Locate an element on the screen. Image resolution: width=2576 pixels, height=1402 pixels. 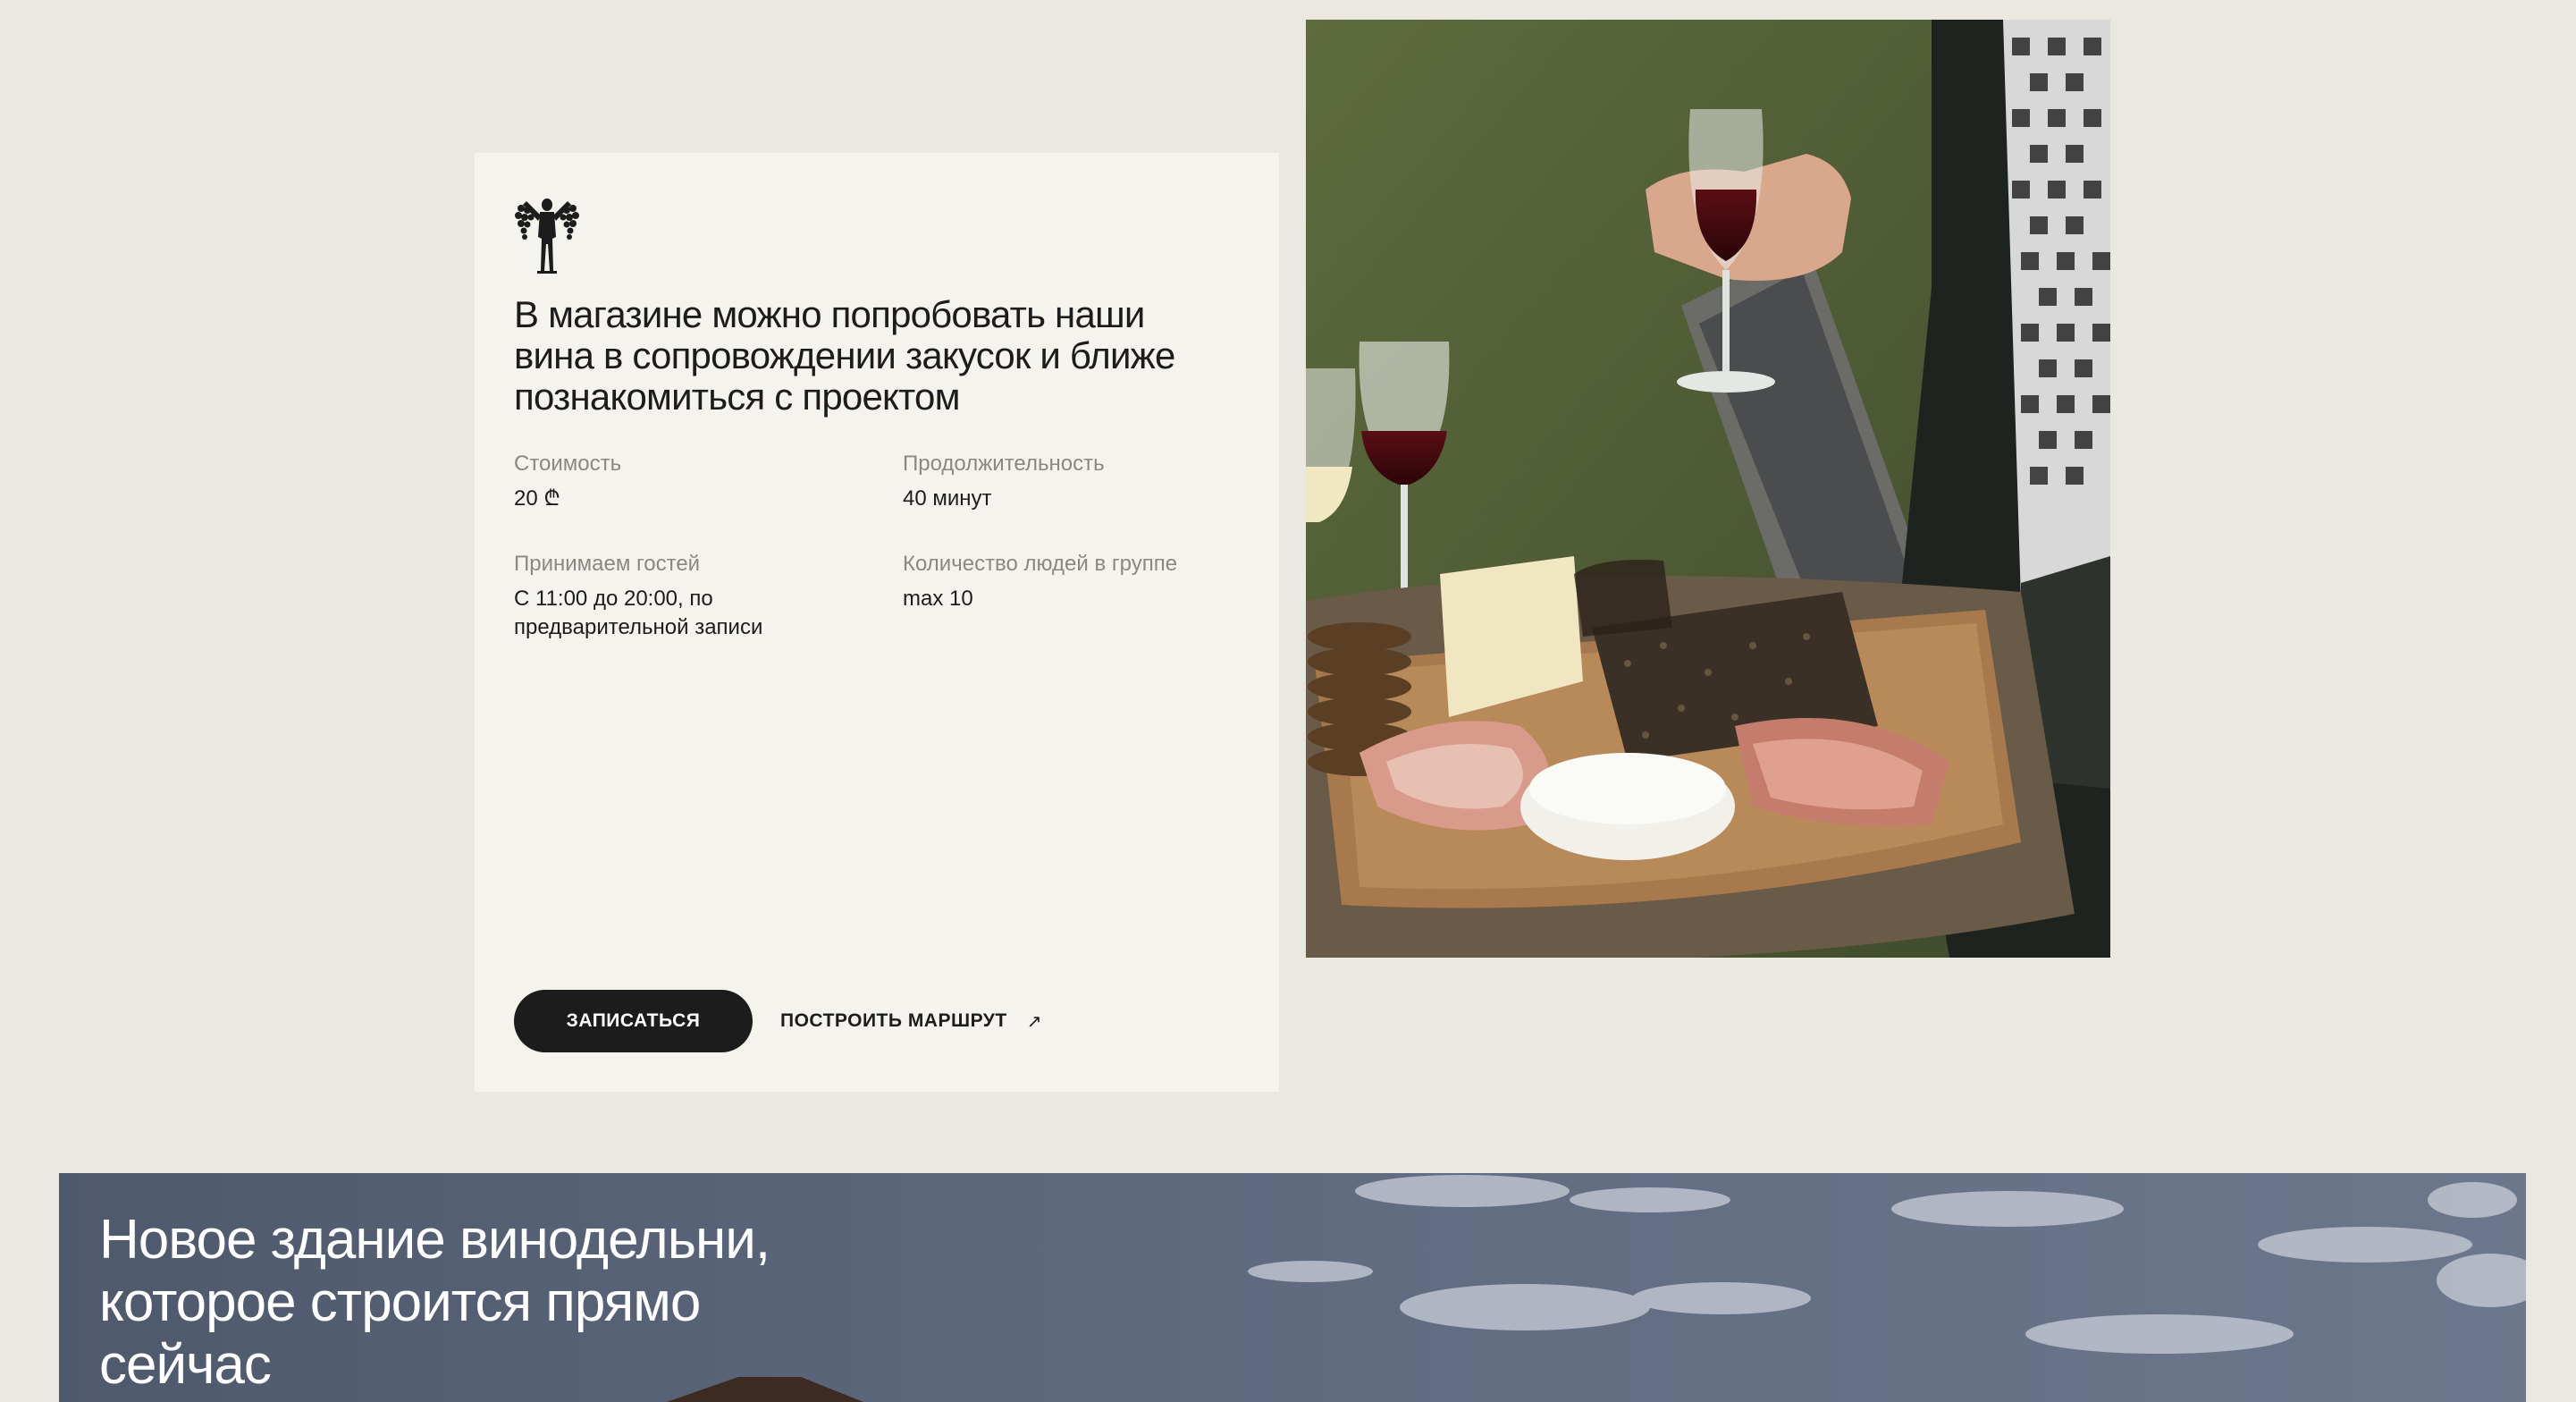
book-button: ЗАПИСАТЬСЯ is located at coordinates (634, 1021).